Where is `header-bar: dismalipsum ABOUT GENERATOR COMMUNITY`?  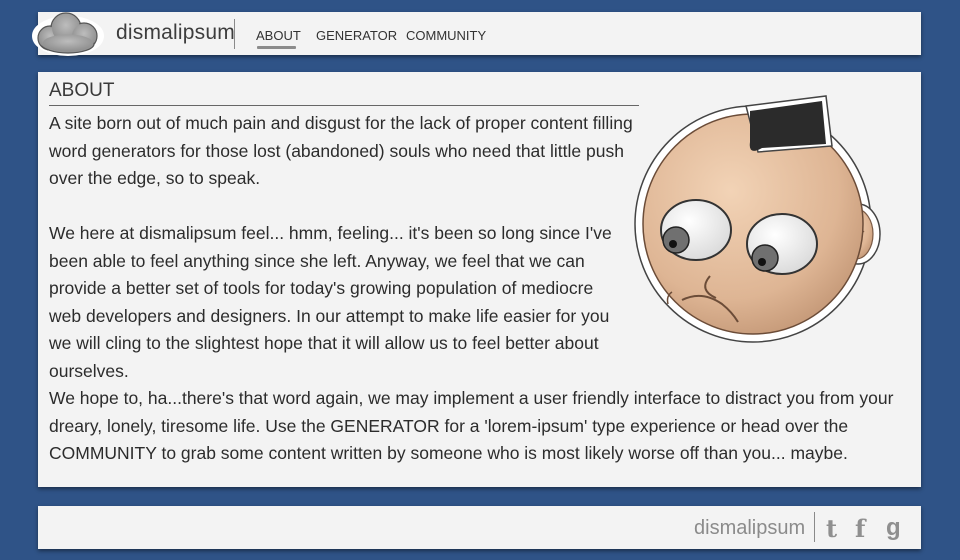
header-bar: dismalipsum ABOUT GENERATOR COMMUNITY is located at coordinates (476, 34).